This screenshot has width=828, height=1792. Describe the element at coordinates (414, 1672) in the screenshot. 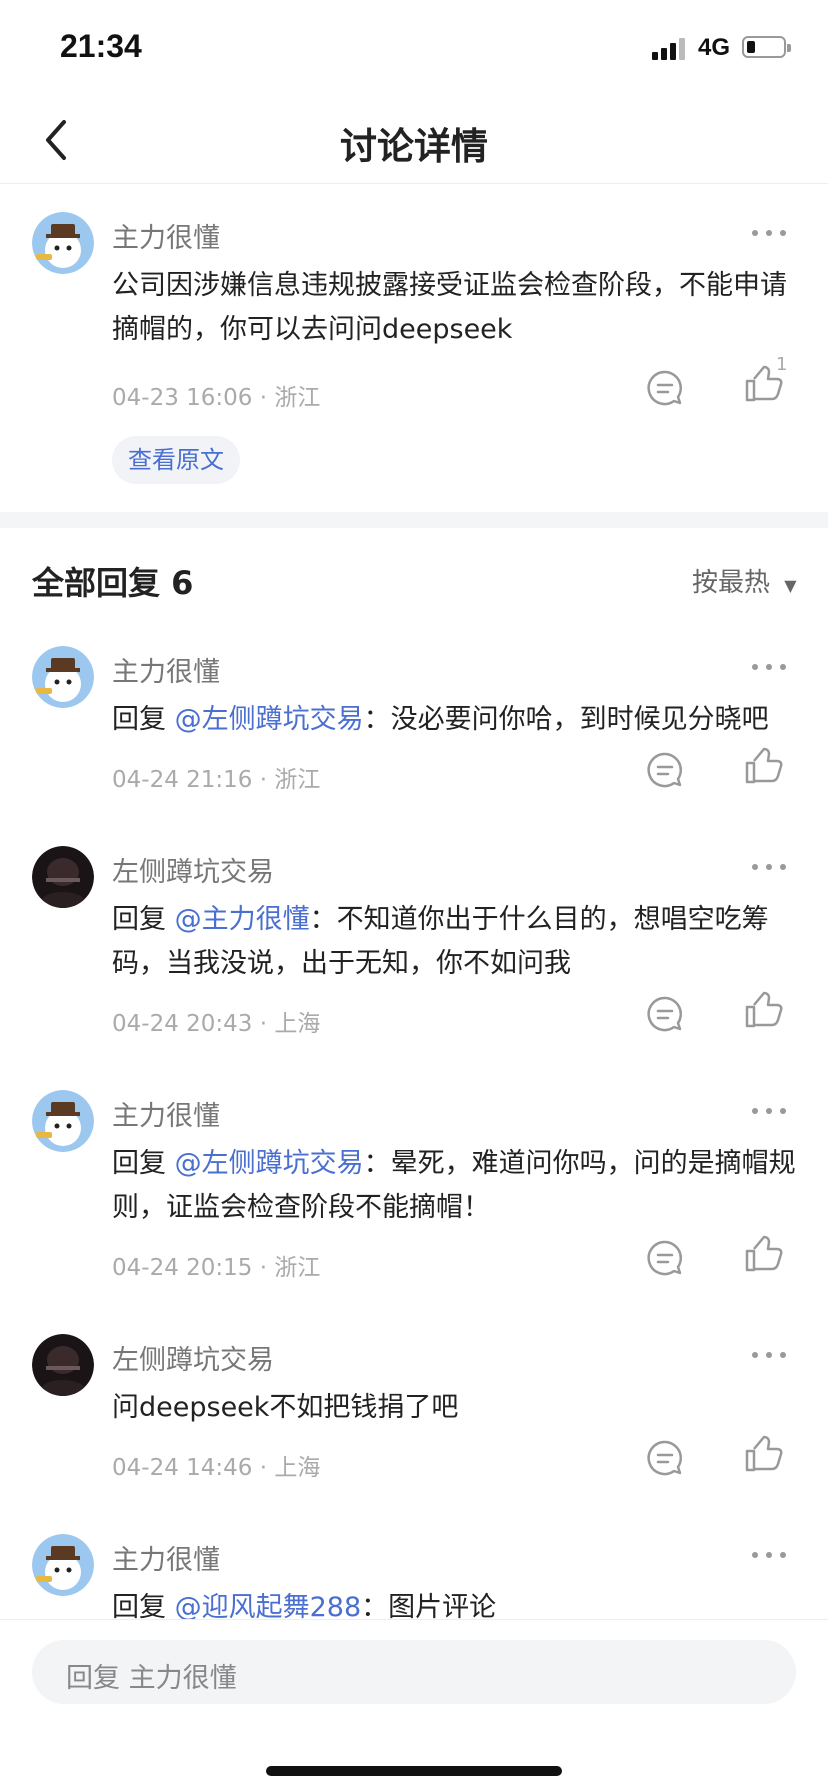

I see `reply-input: 回复 主力很懂` at that location.